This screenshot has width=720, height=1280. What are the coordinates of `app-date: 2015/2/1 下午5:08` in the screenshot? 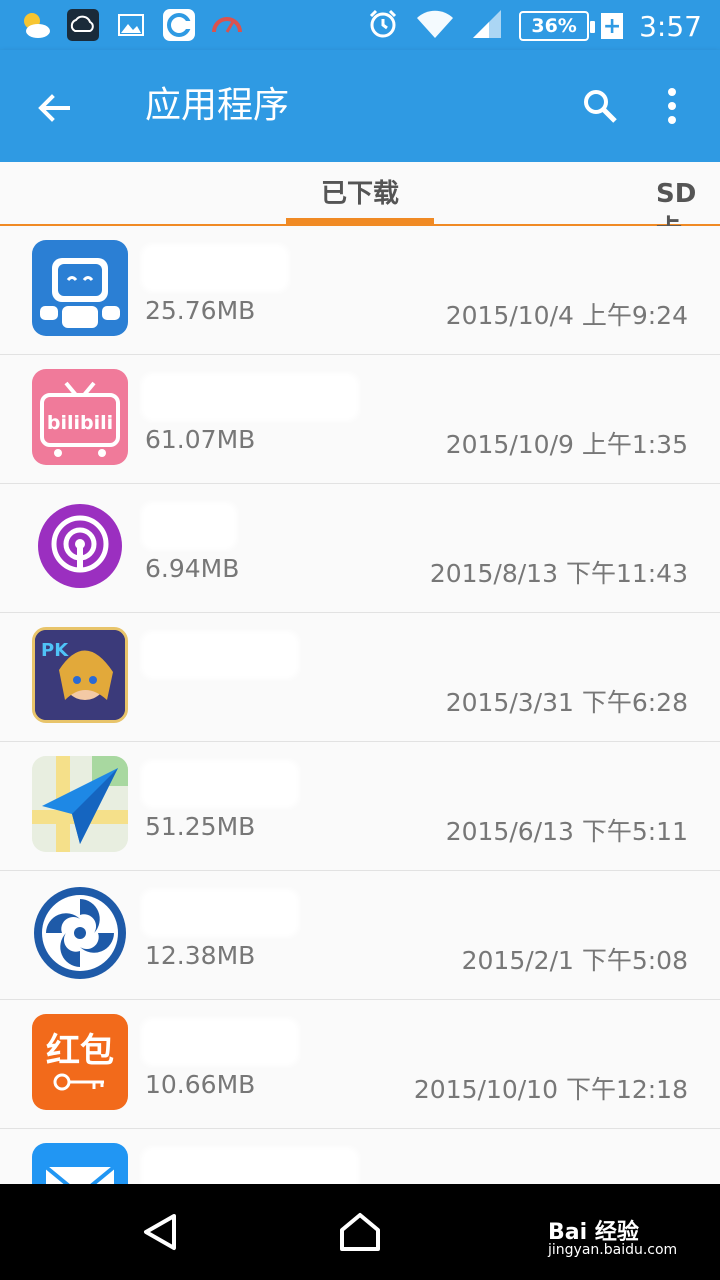 It's located at (574, 960).